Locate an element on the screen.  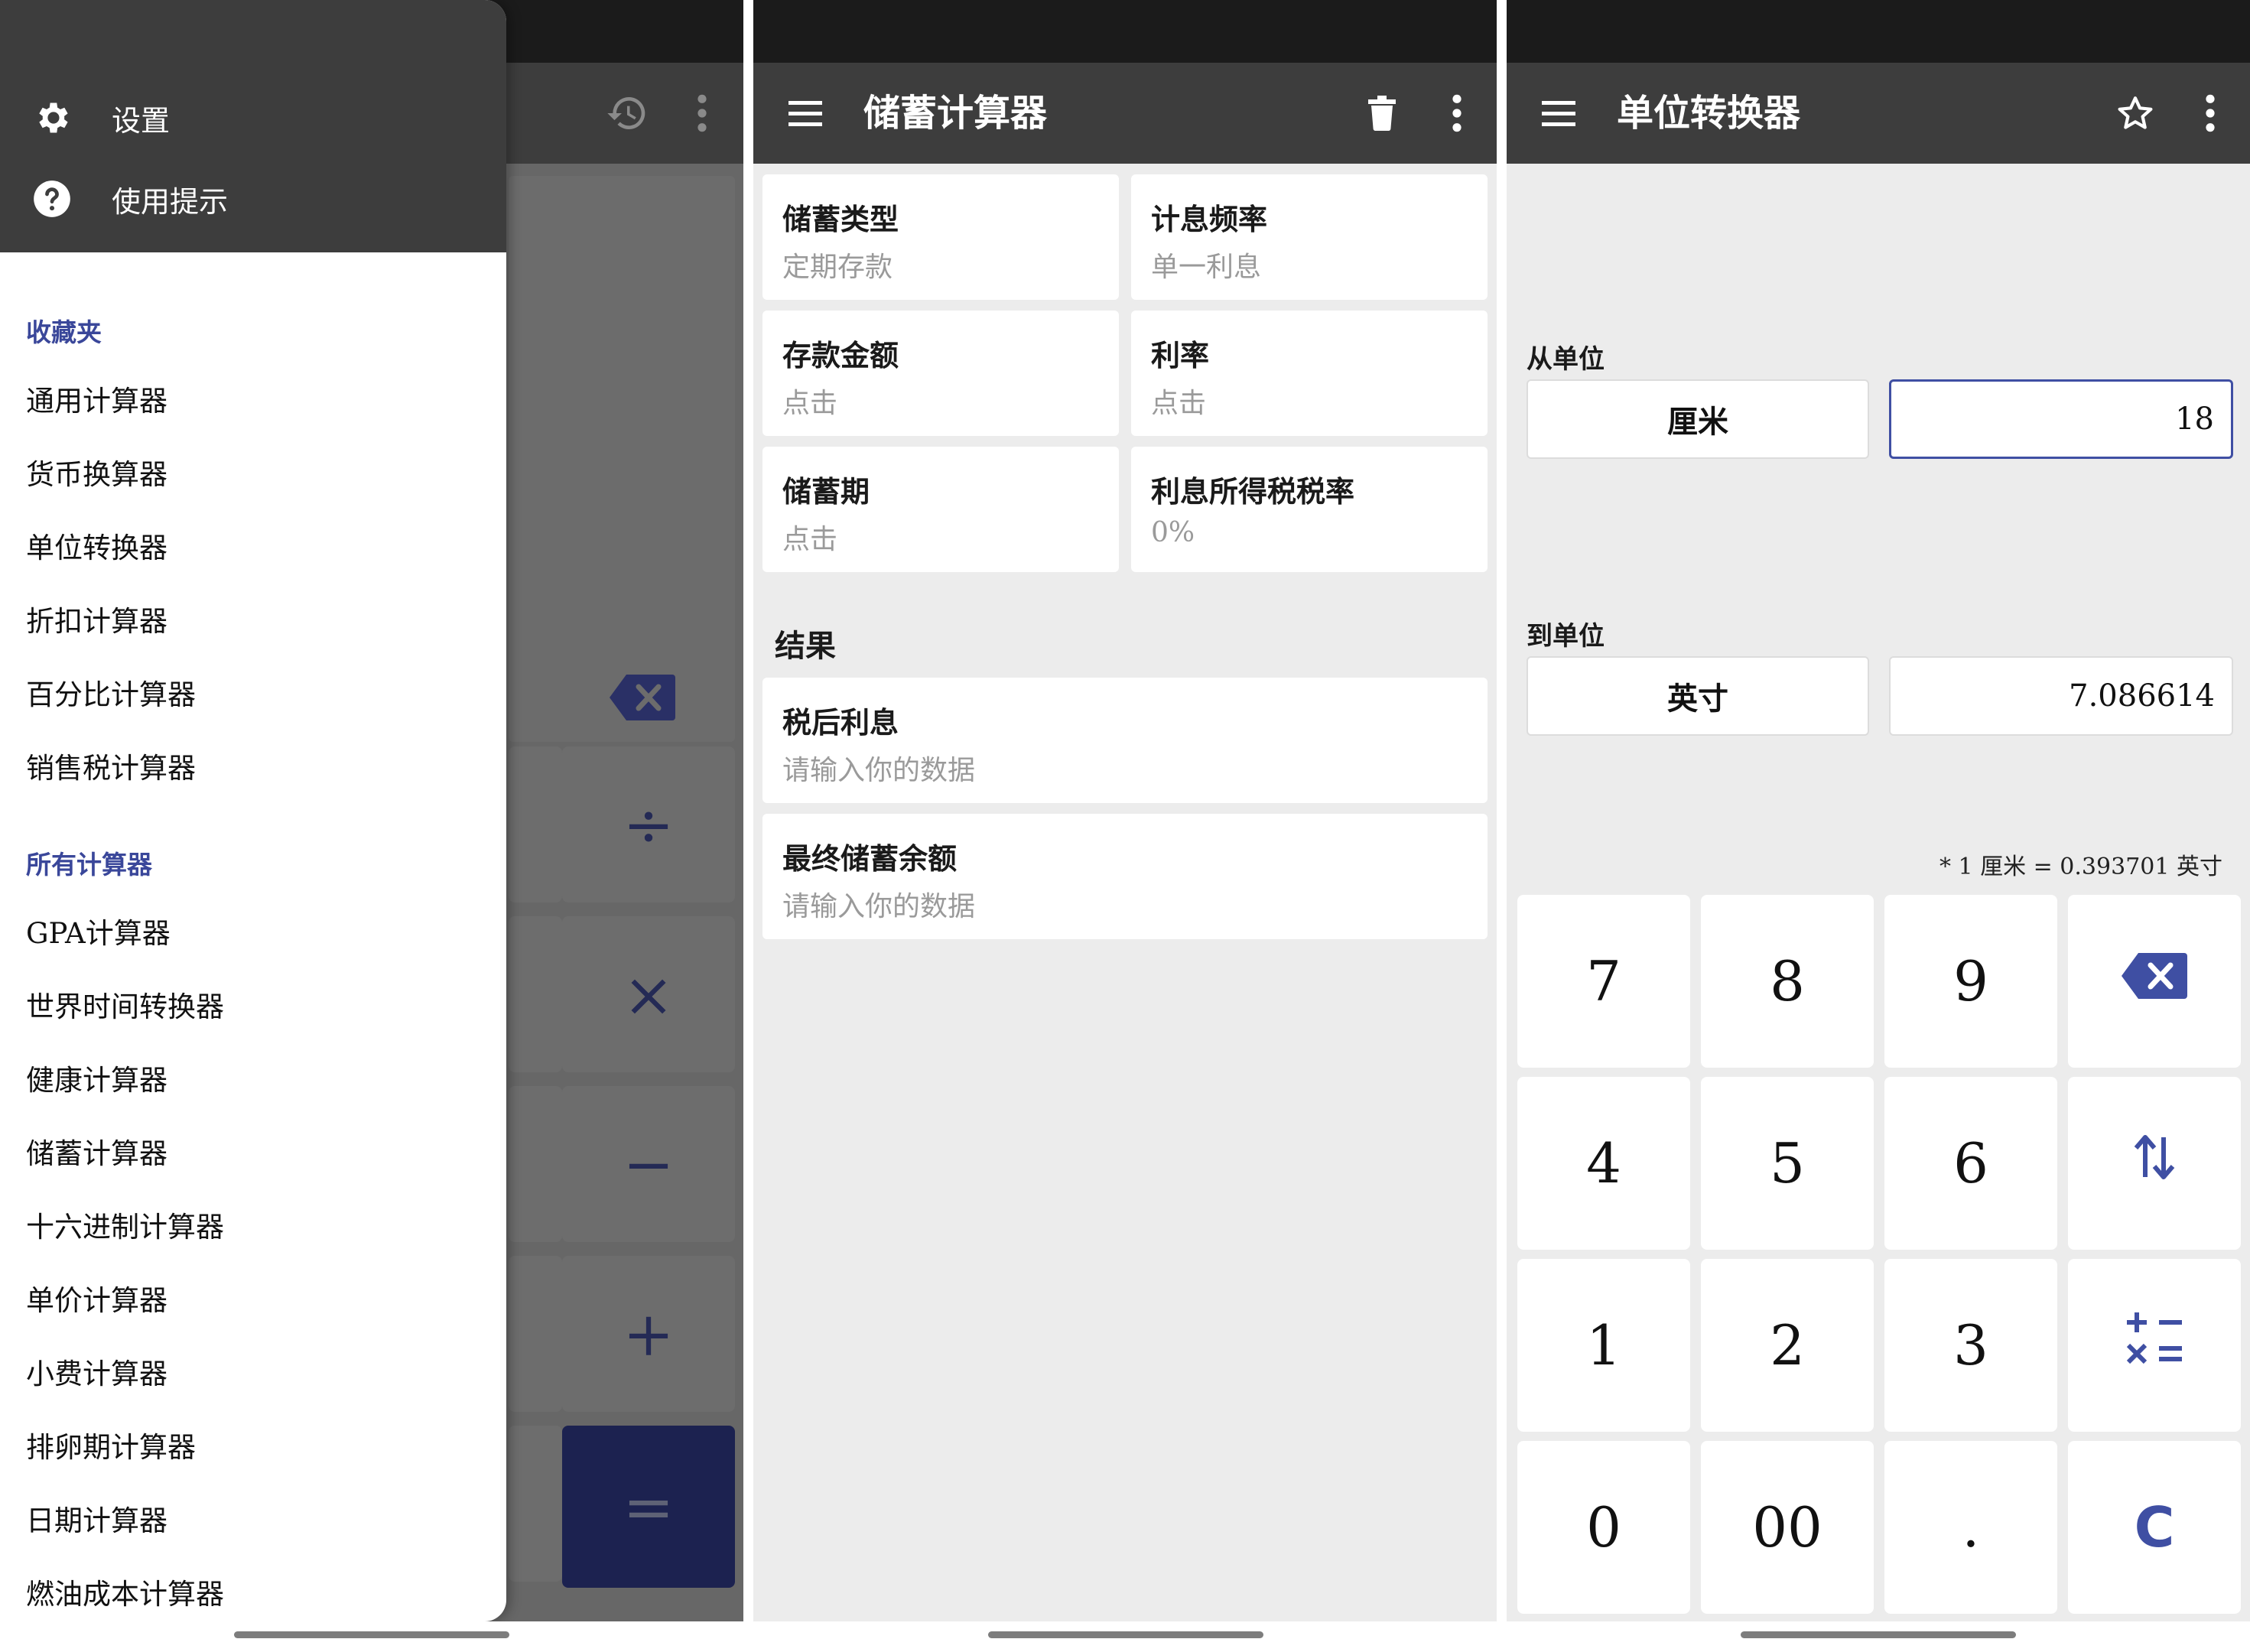
key-4: 4 is located at coordinates (1603, 1163).